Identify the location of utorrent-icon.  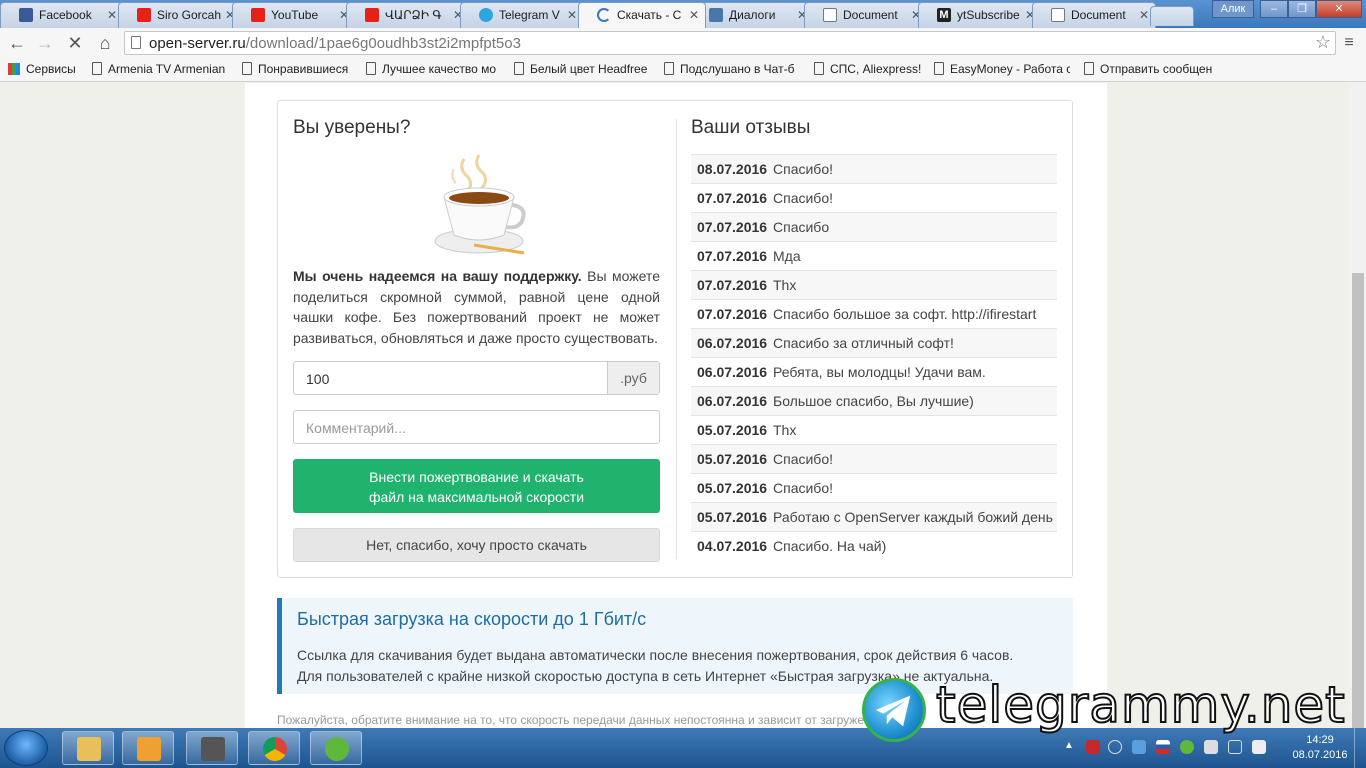
(337, 749).